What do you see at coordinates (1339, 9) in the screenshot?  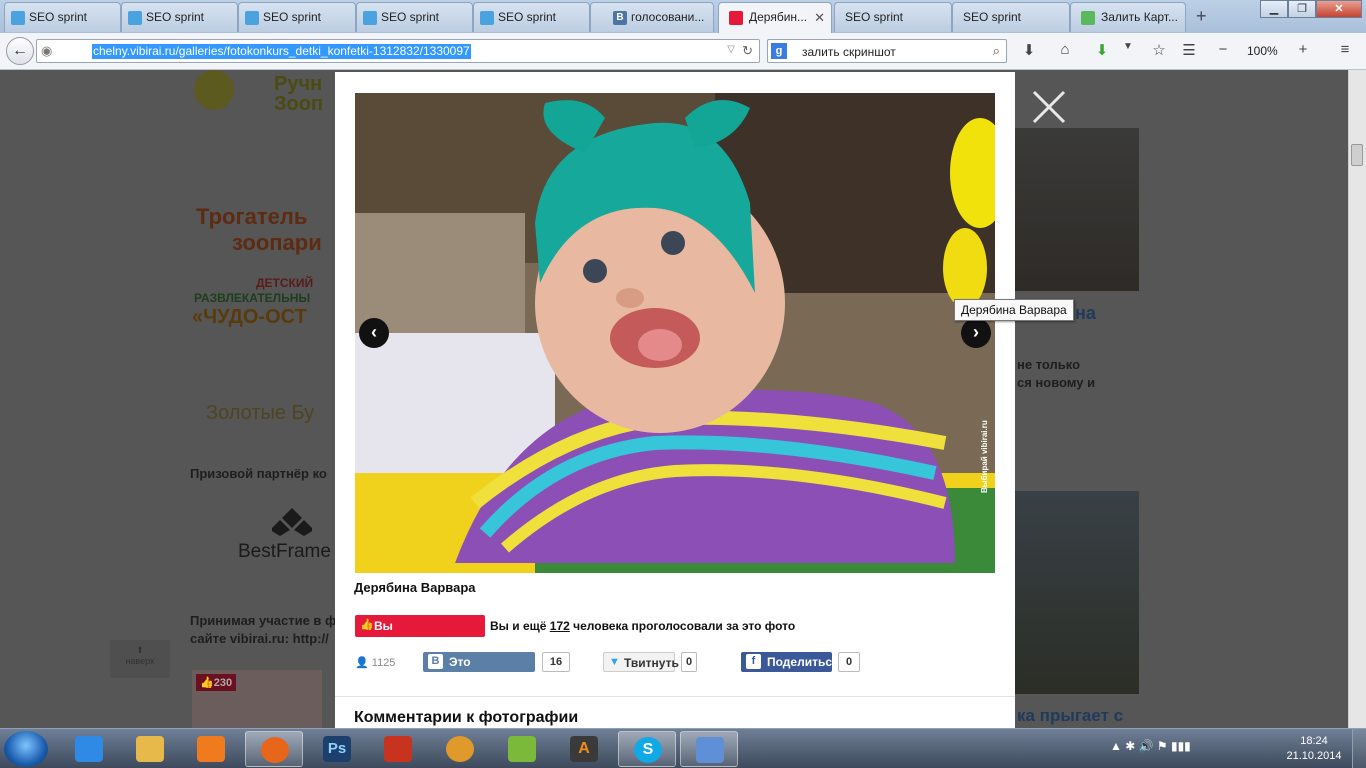 I see `close-window-button: ✕` at bounding box center [1339, 9].